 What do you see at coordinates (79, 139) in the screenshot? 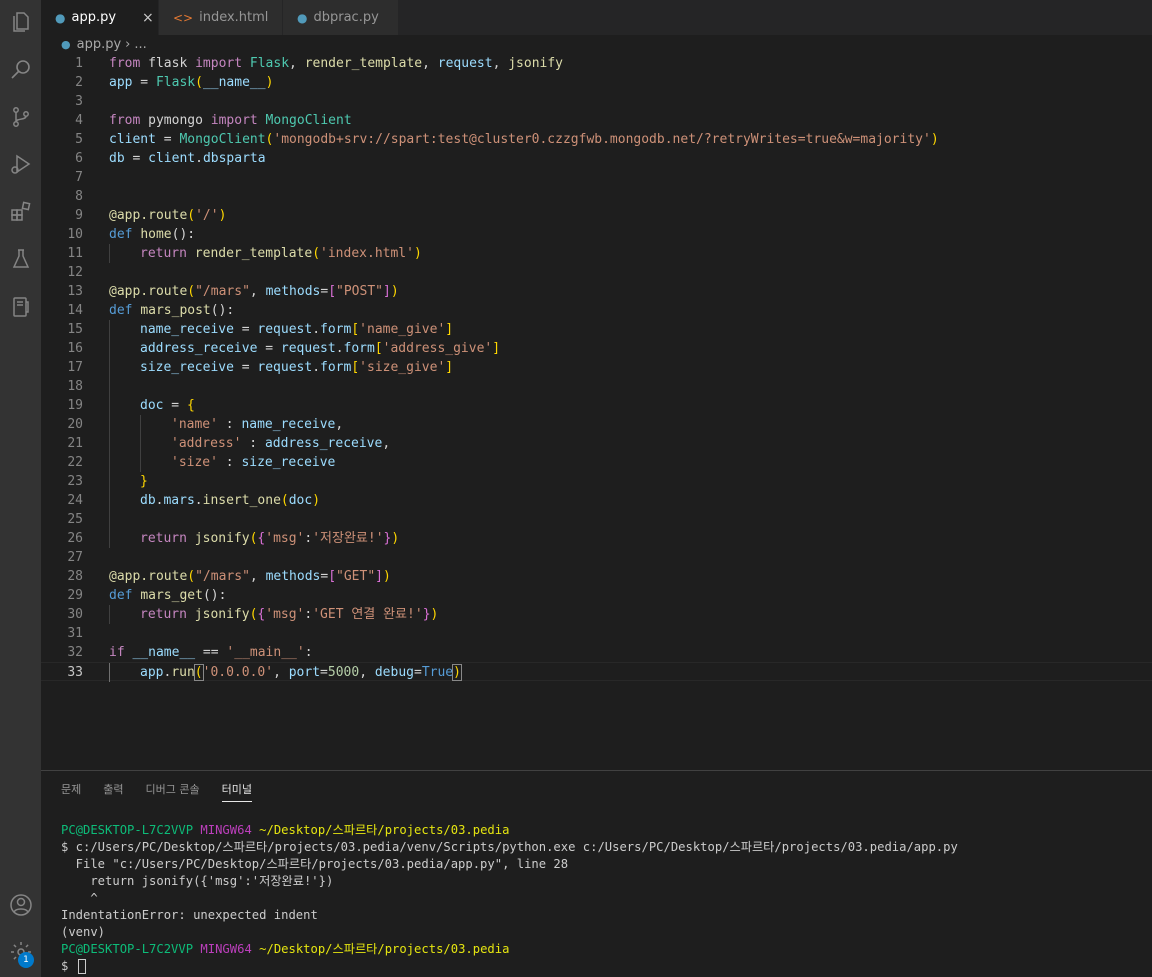
I see `line-number: 5` at bounding box center [79, 139].